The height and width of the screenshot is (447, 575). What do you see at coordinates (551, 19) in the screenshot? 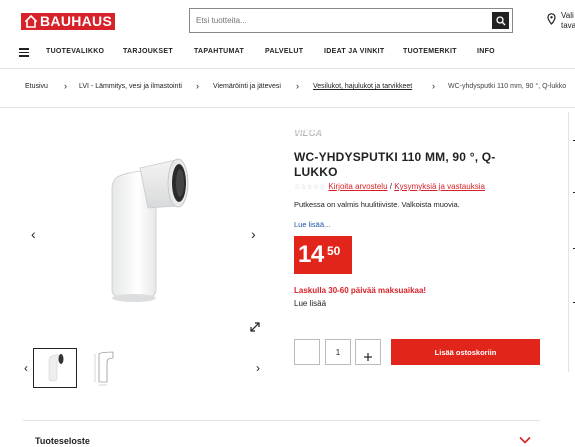
I see `location-pin-icon` at bounding box center [551, 19].